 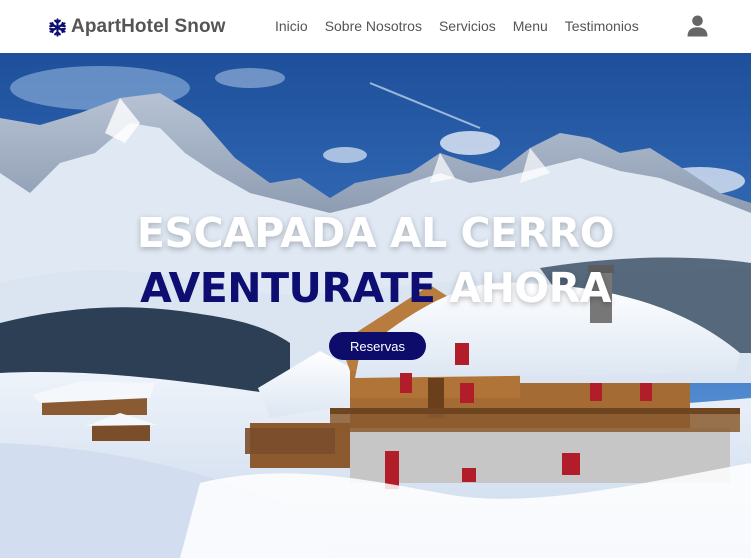 I want to click on nav-sobre-nosotros: Sobre Nosotros, so click(x=373, y=26).